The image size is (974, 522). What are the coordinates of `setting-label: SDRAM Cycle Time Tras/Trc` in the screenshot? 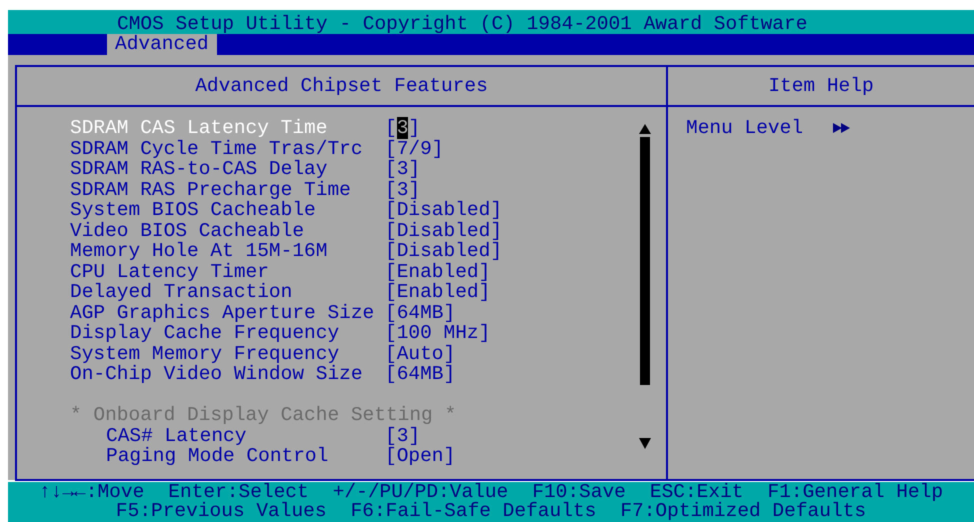 It's located at (227, 148).